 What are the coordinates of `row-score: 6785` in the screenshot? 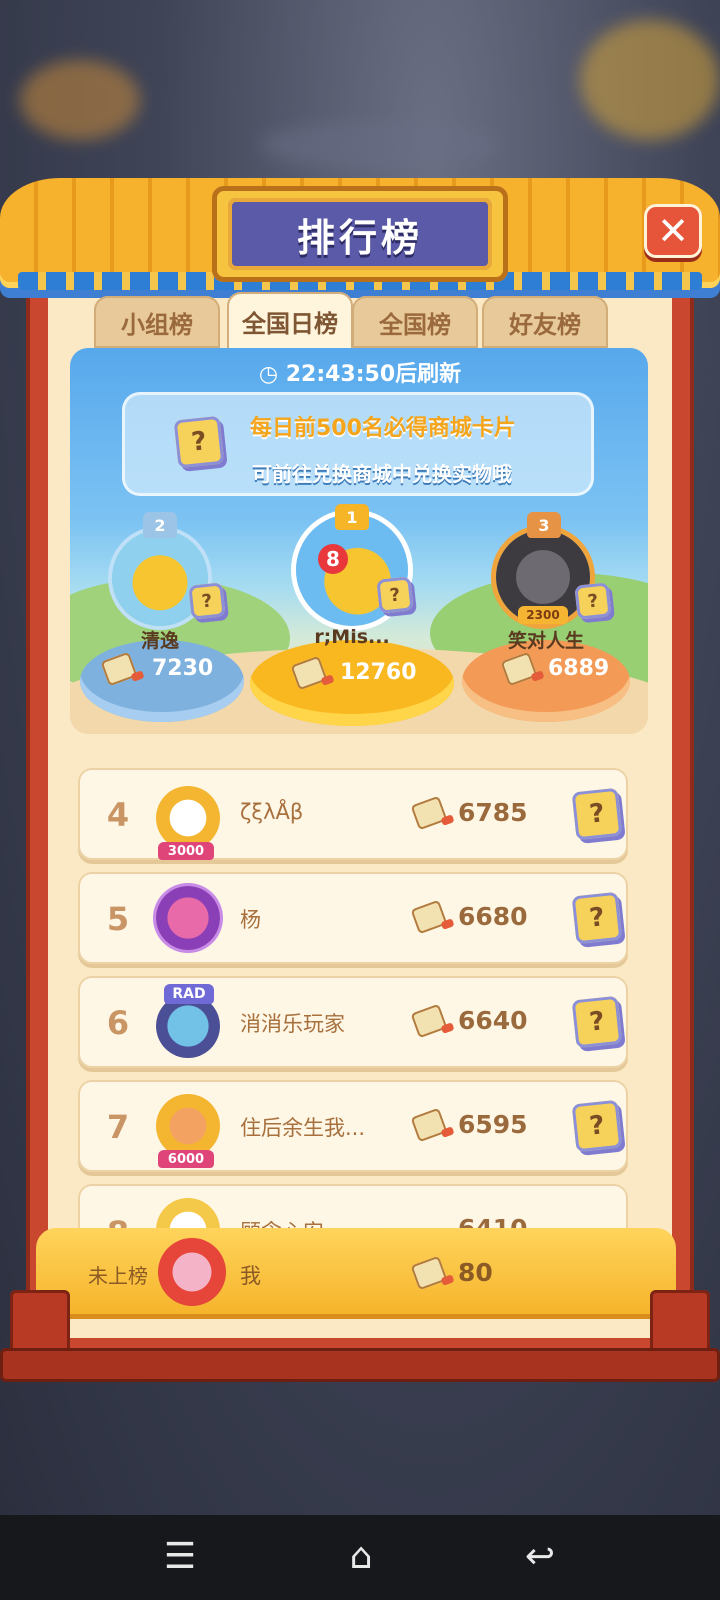 It's located at (493, 812).